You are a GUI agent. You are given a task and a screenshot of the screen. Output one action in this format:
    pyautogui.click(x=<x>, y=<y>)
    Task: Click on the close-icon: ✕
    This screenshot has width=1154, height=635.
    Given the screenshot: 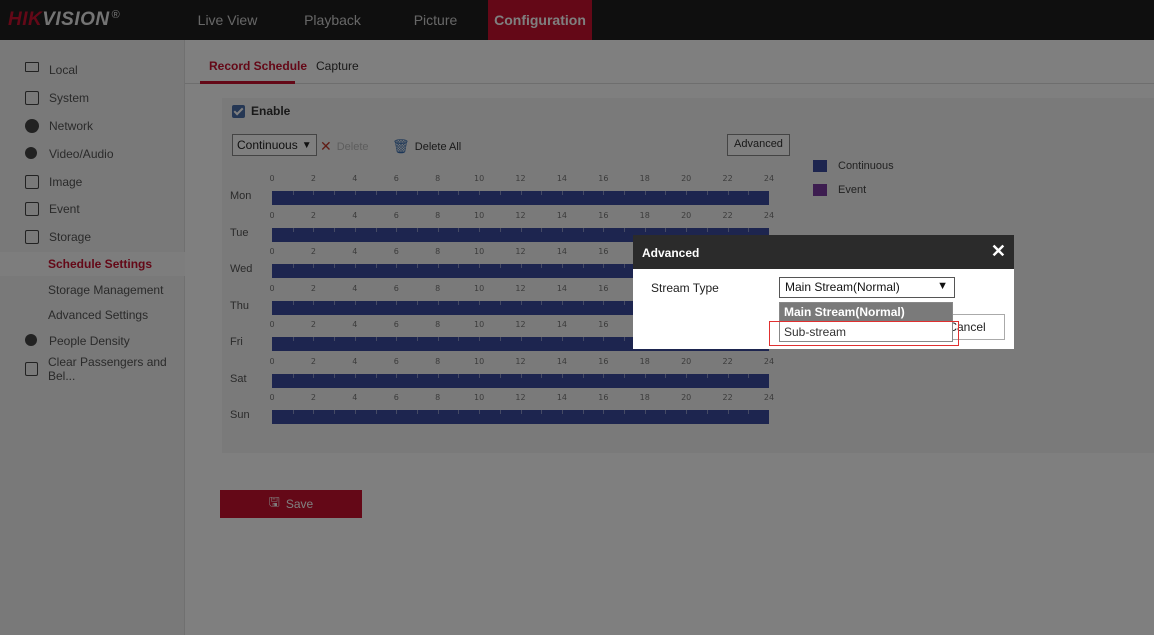 What is the action you would take?
    pyautogui.click(x=998, y=251)
    